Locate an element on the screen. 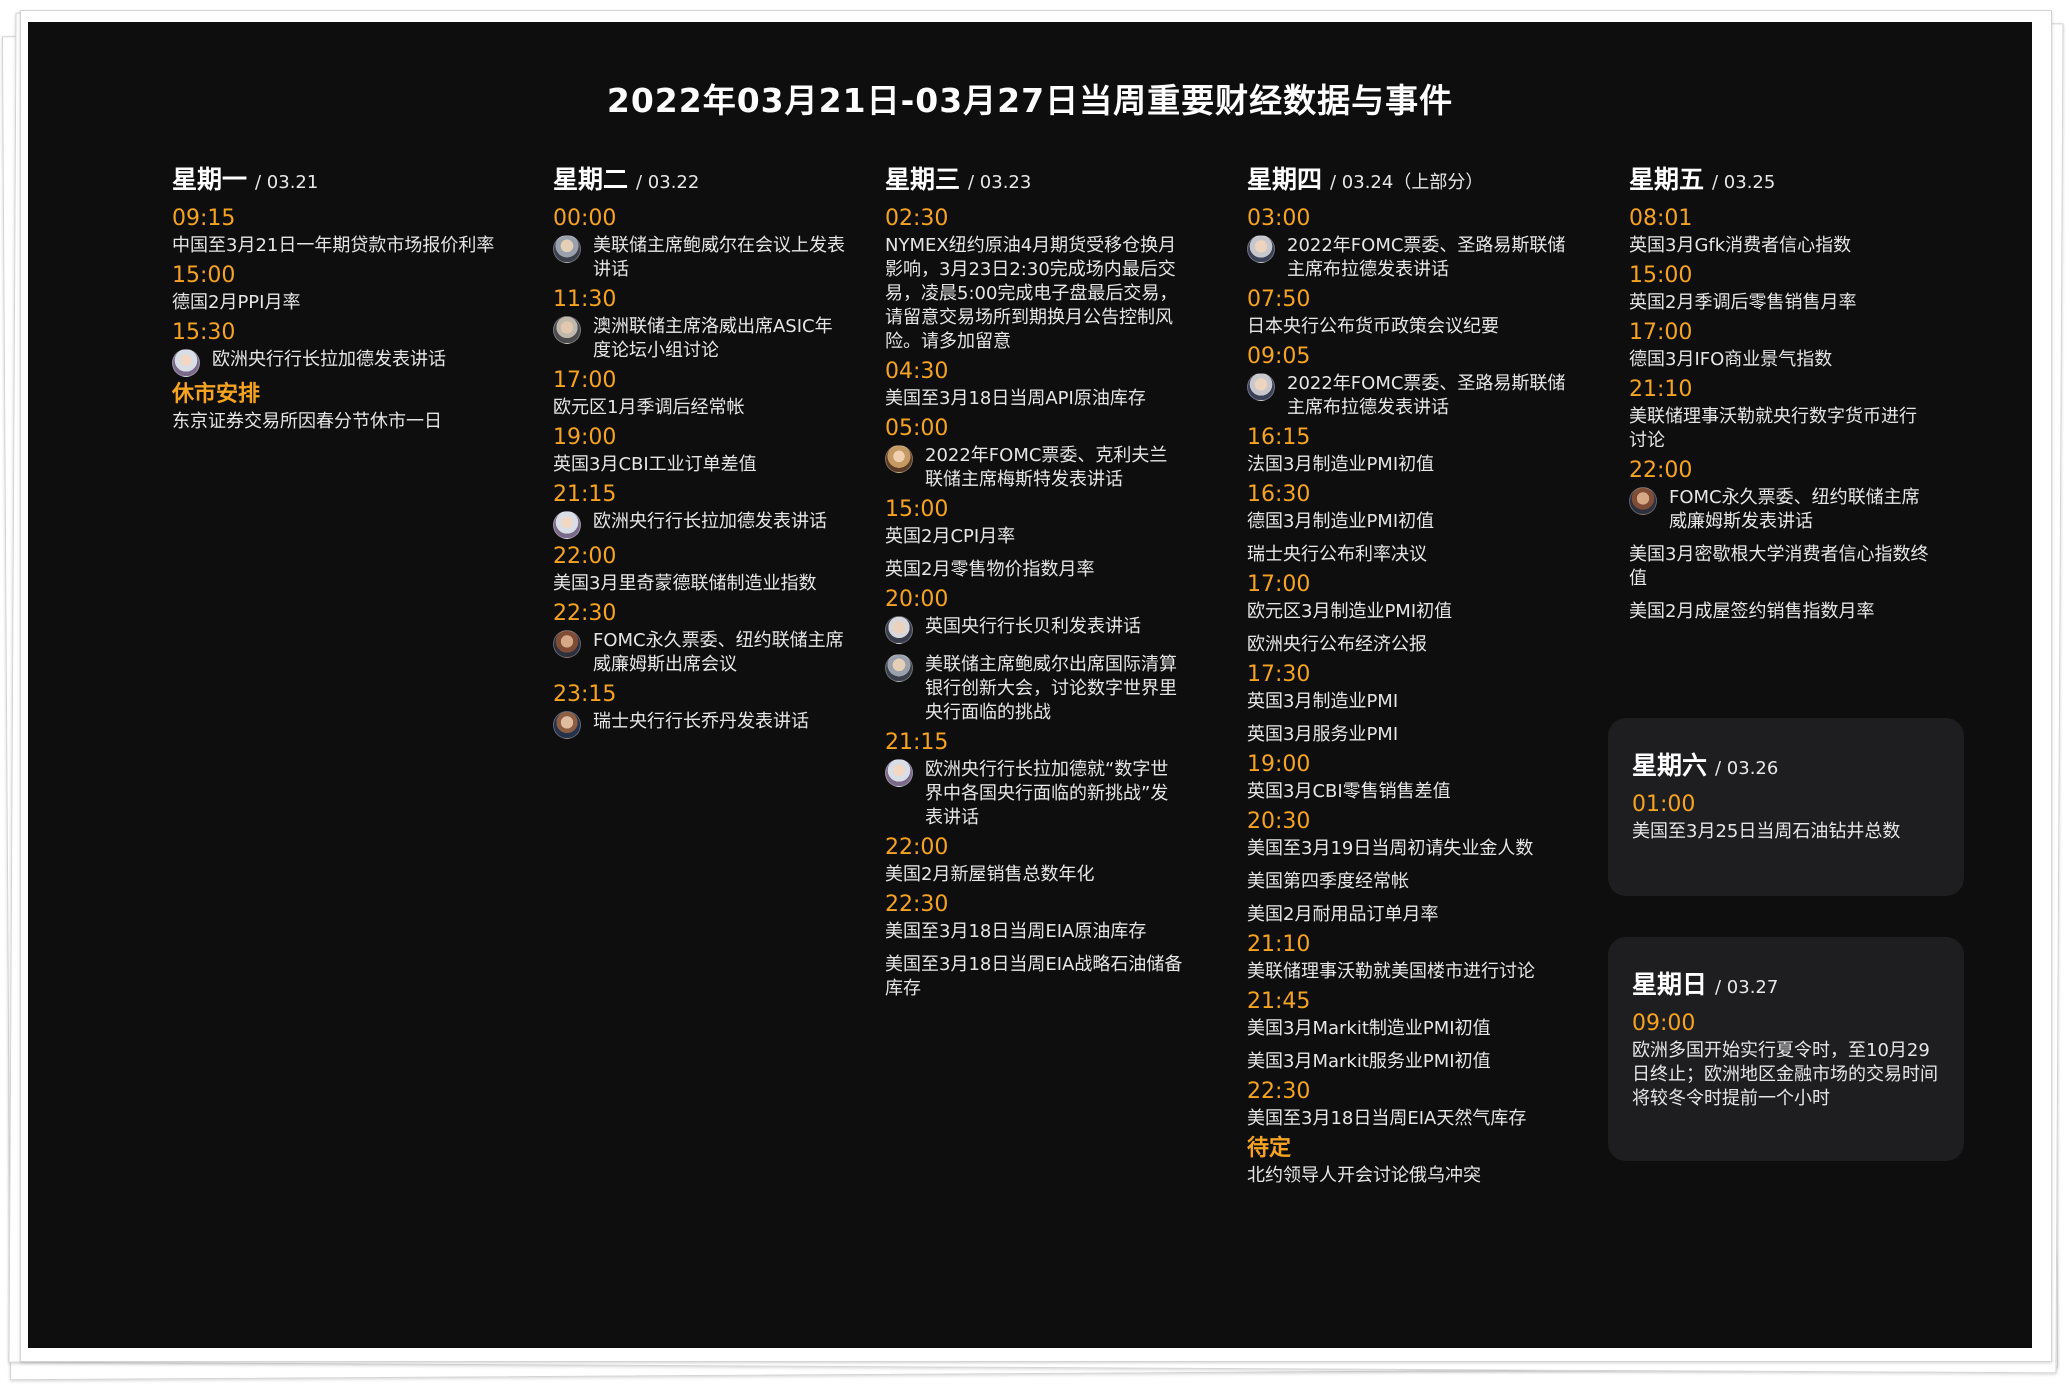 This screenshot has width=2070, height=1387. day-name: 星期三 is located at coordinates (923, 179).